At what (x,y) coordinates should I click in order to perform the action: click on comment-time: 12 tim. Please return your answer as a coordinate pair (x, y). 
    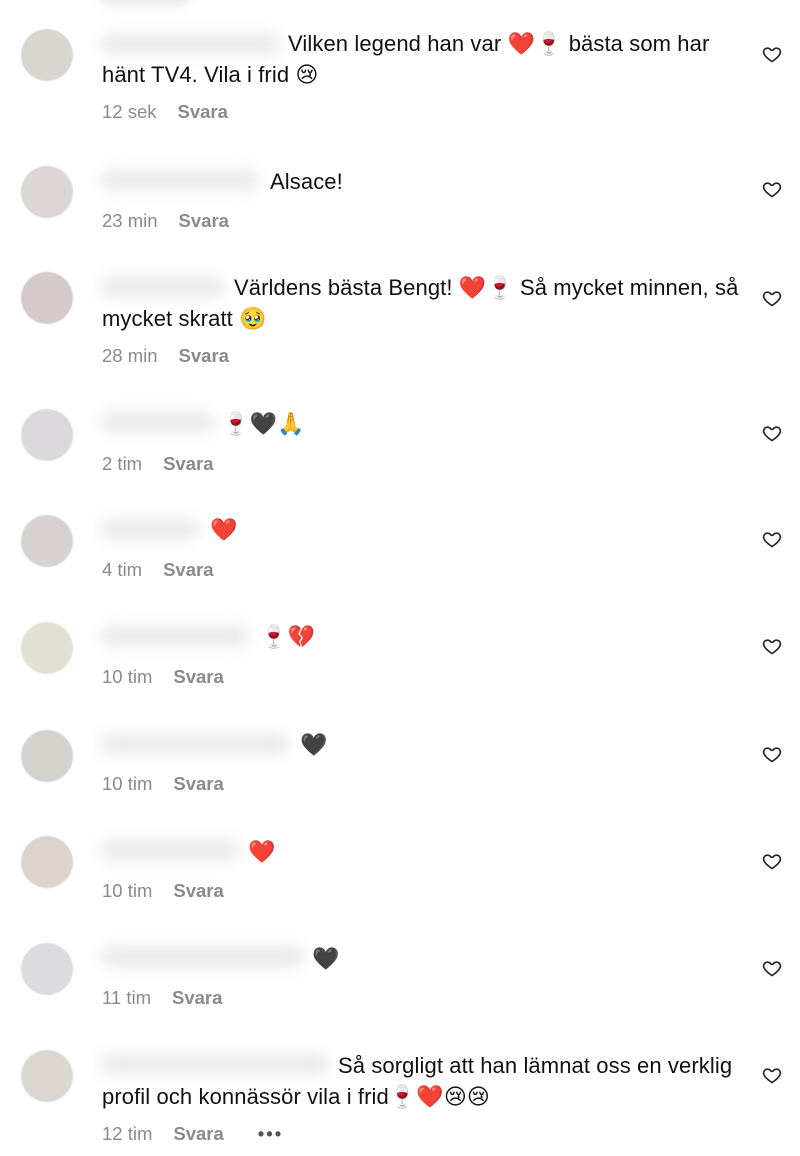
    Looking at the image, I should click on (127, 1133).